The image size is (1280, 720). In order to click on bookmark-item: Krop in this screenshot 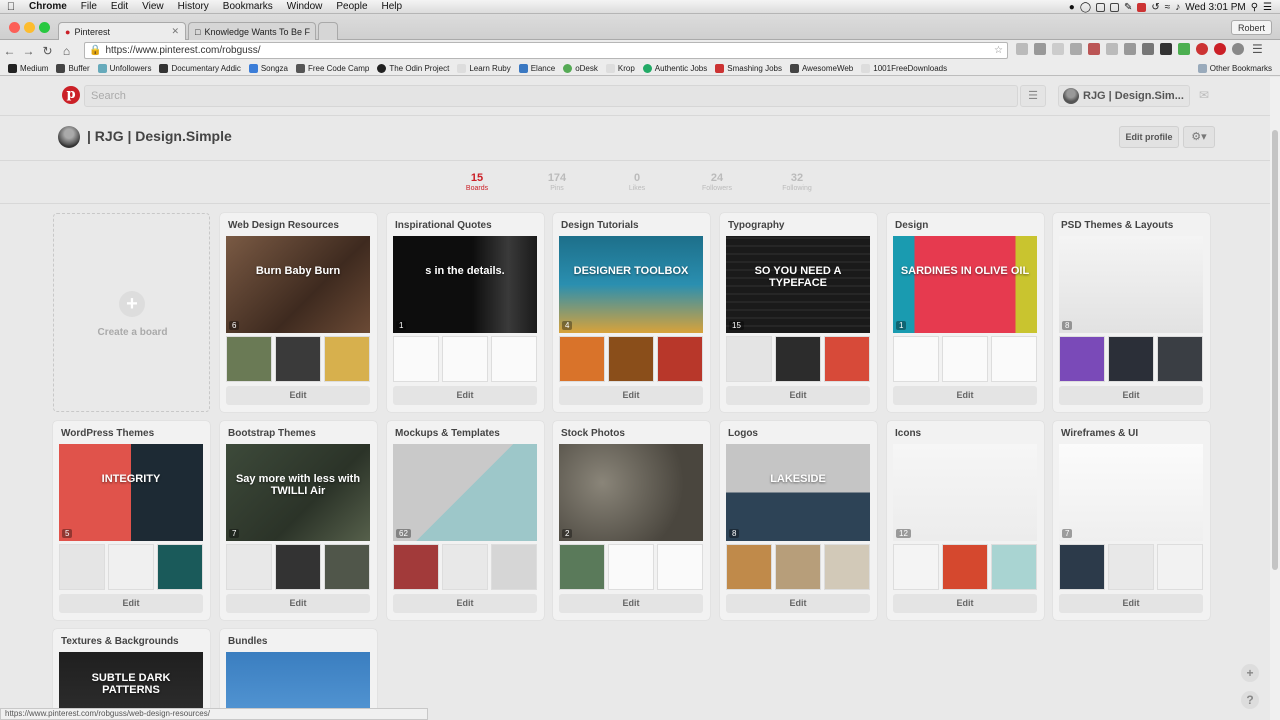, I will do `click(620, 68)`.